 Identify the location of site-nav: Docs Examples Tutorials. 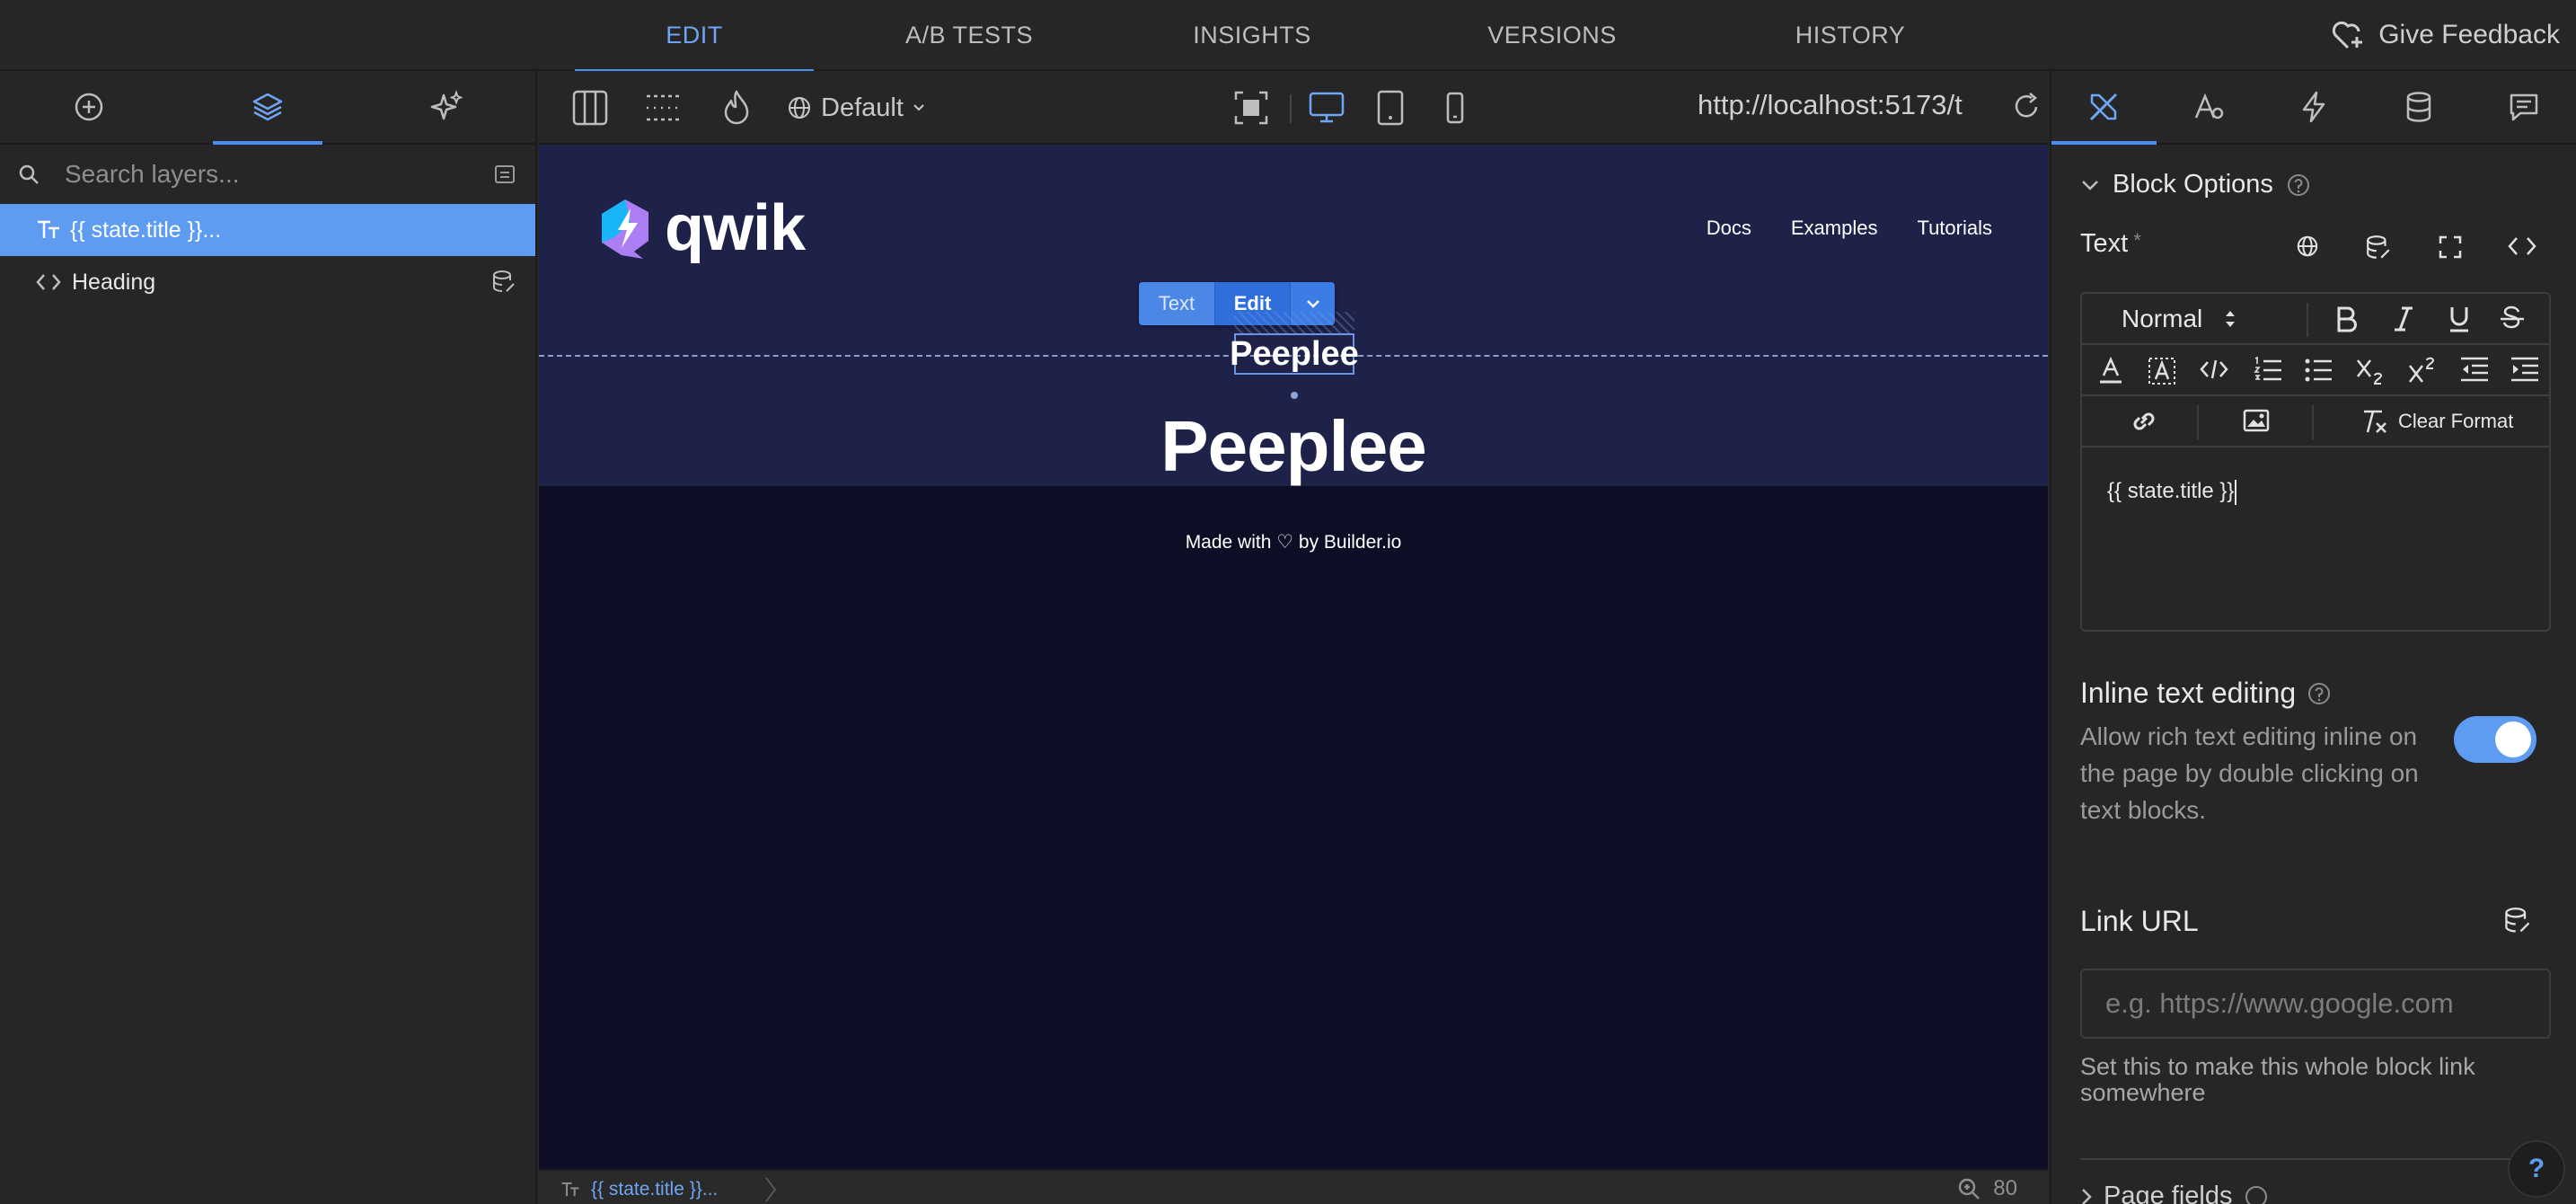
(1849, 228).